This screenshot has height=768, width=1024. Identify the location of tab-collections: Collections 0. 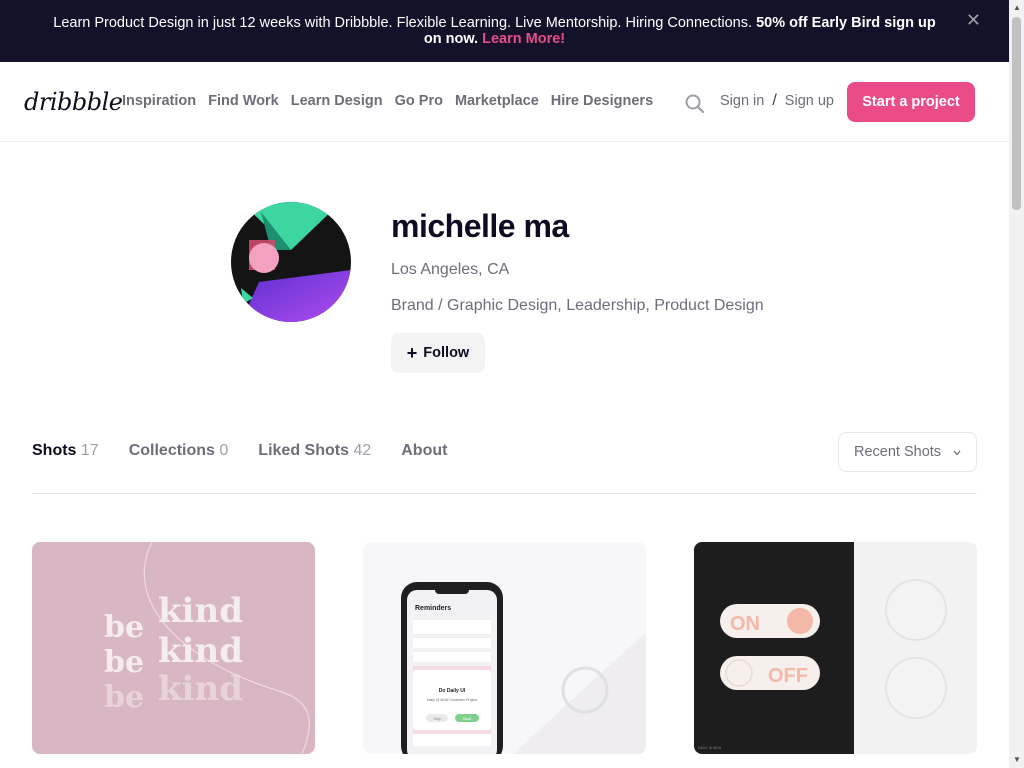
(179, 451).